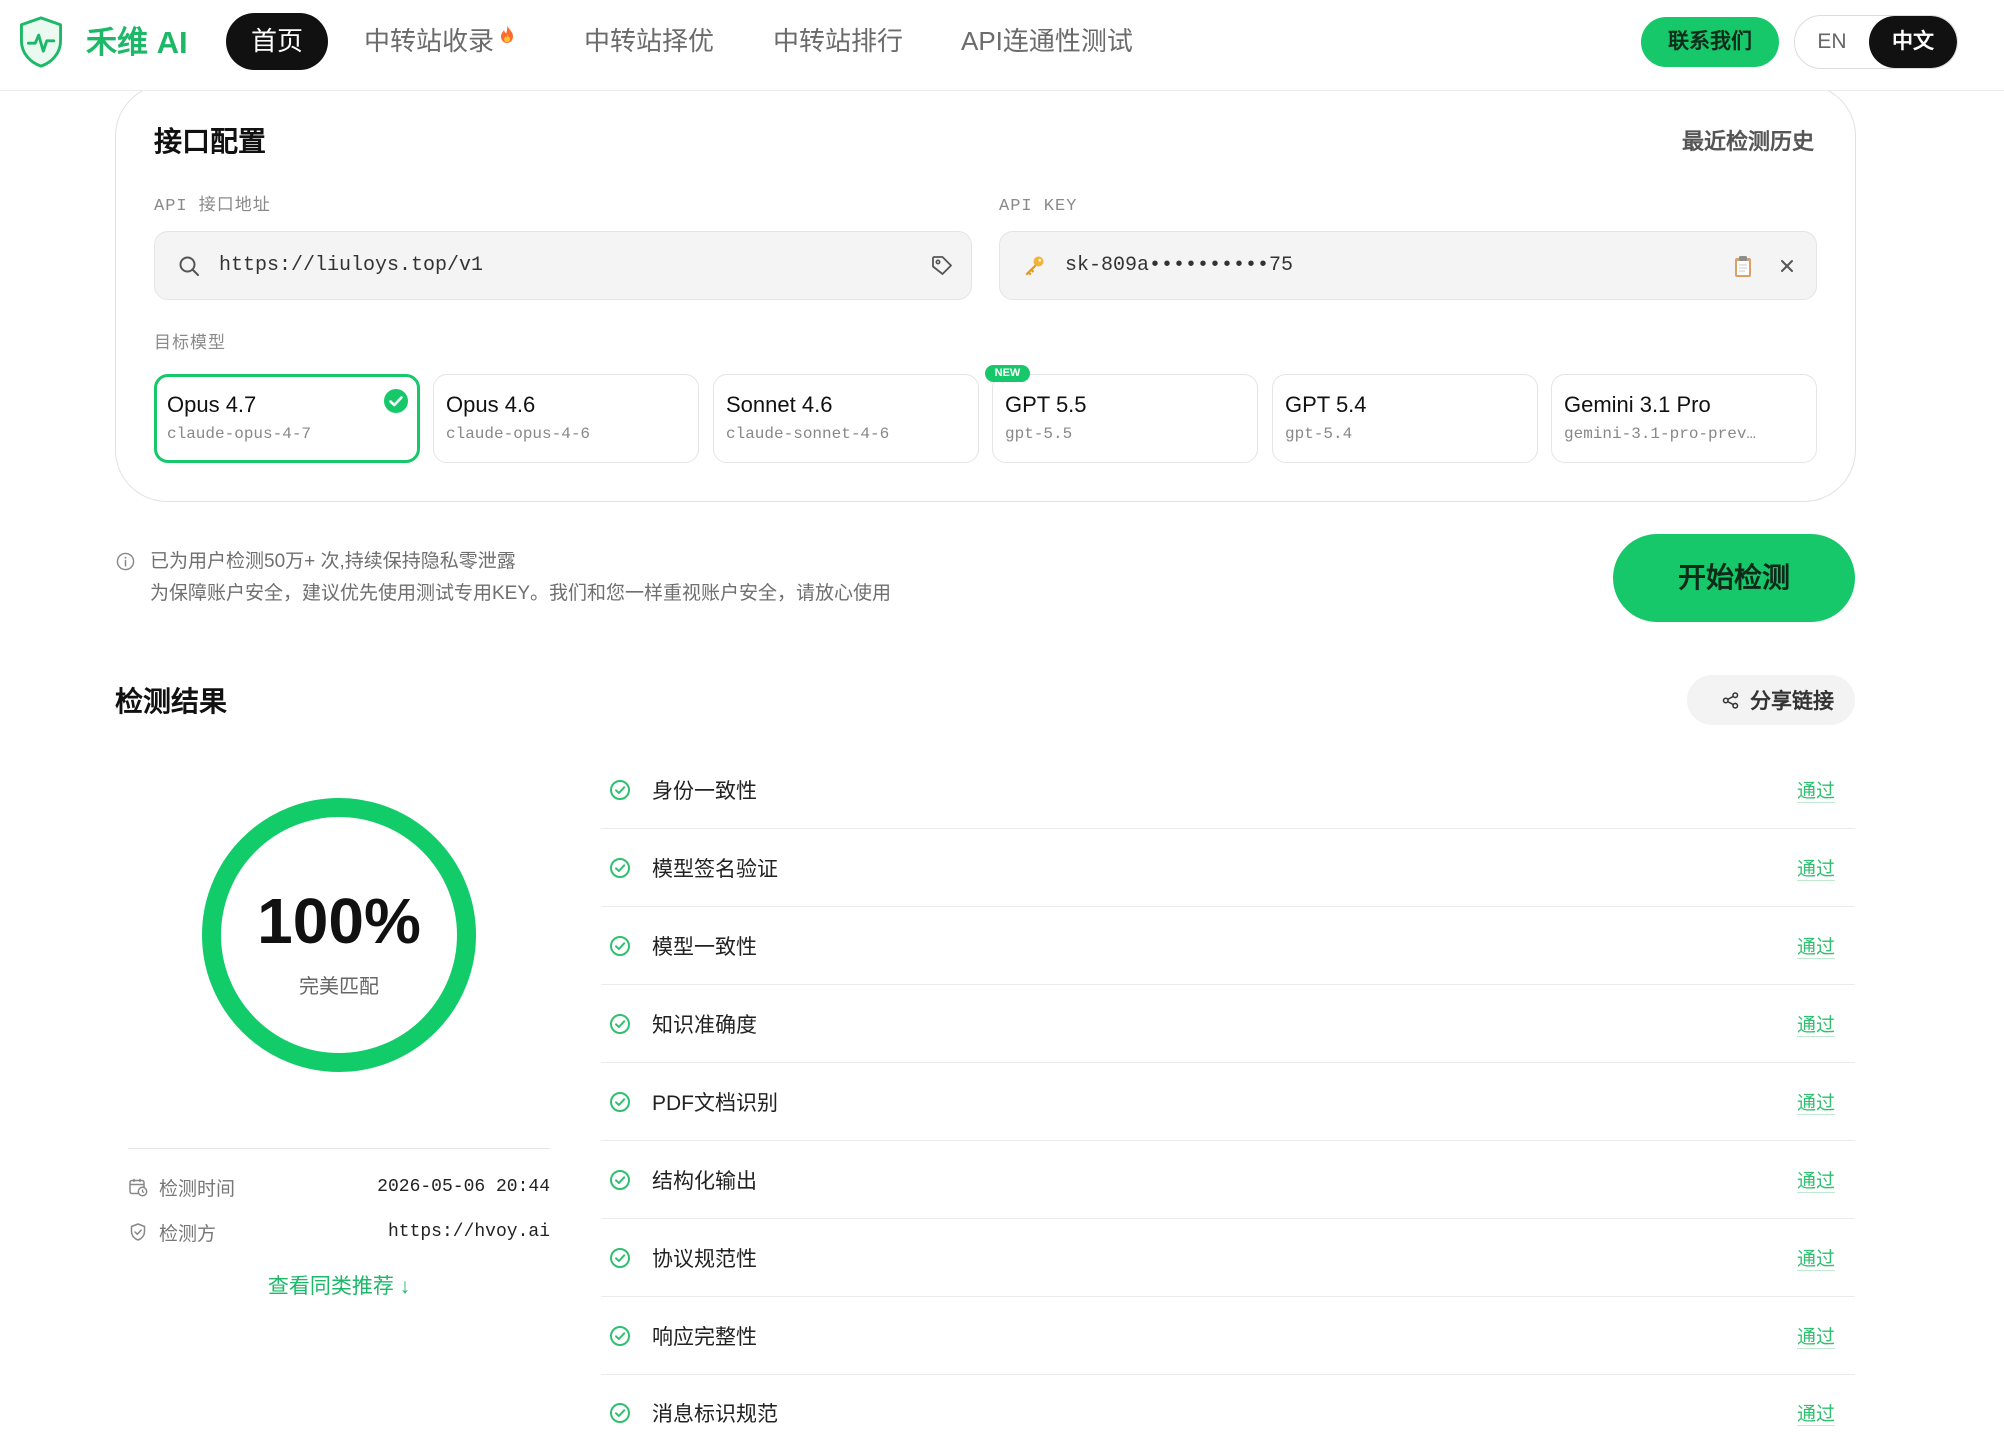 The image size is (2004, 1450). What do you see at coordinates (339, 1287) in the screenshot?
I see `view-recommendations-link: 查看同类推荐 ↓` at bounding box center [339, 1287].